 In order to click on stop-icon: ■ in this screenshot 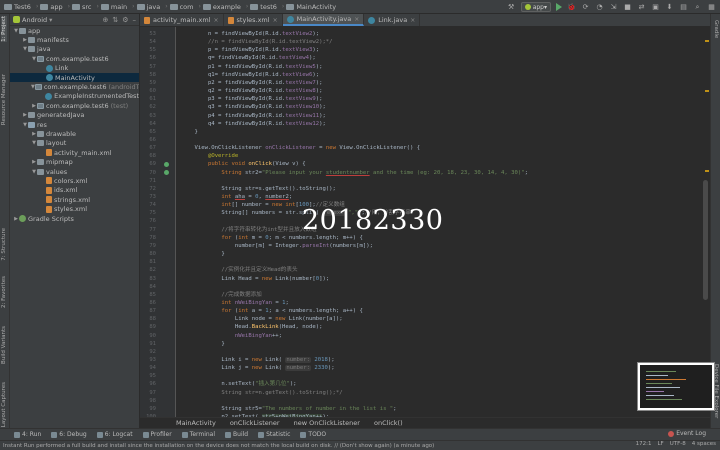, I will do `click(627, 7)`.